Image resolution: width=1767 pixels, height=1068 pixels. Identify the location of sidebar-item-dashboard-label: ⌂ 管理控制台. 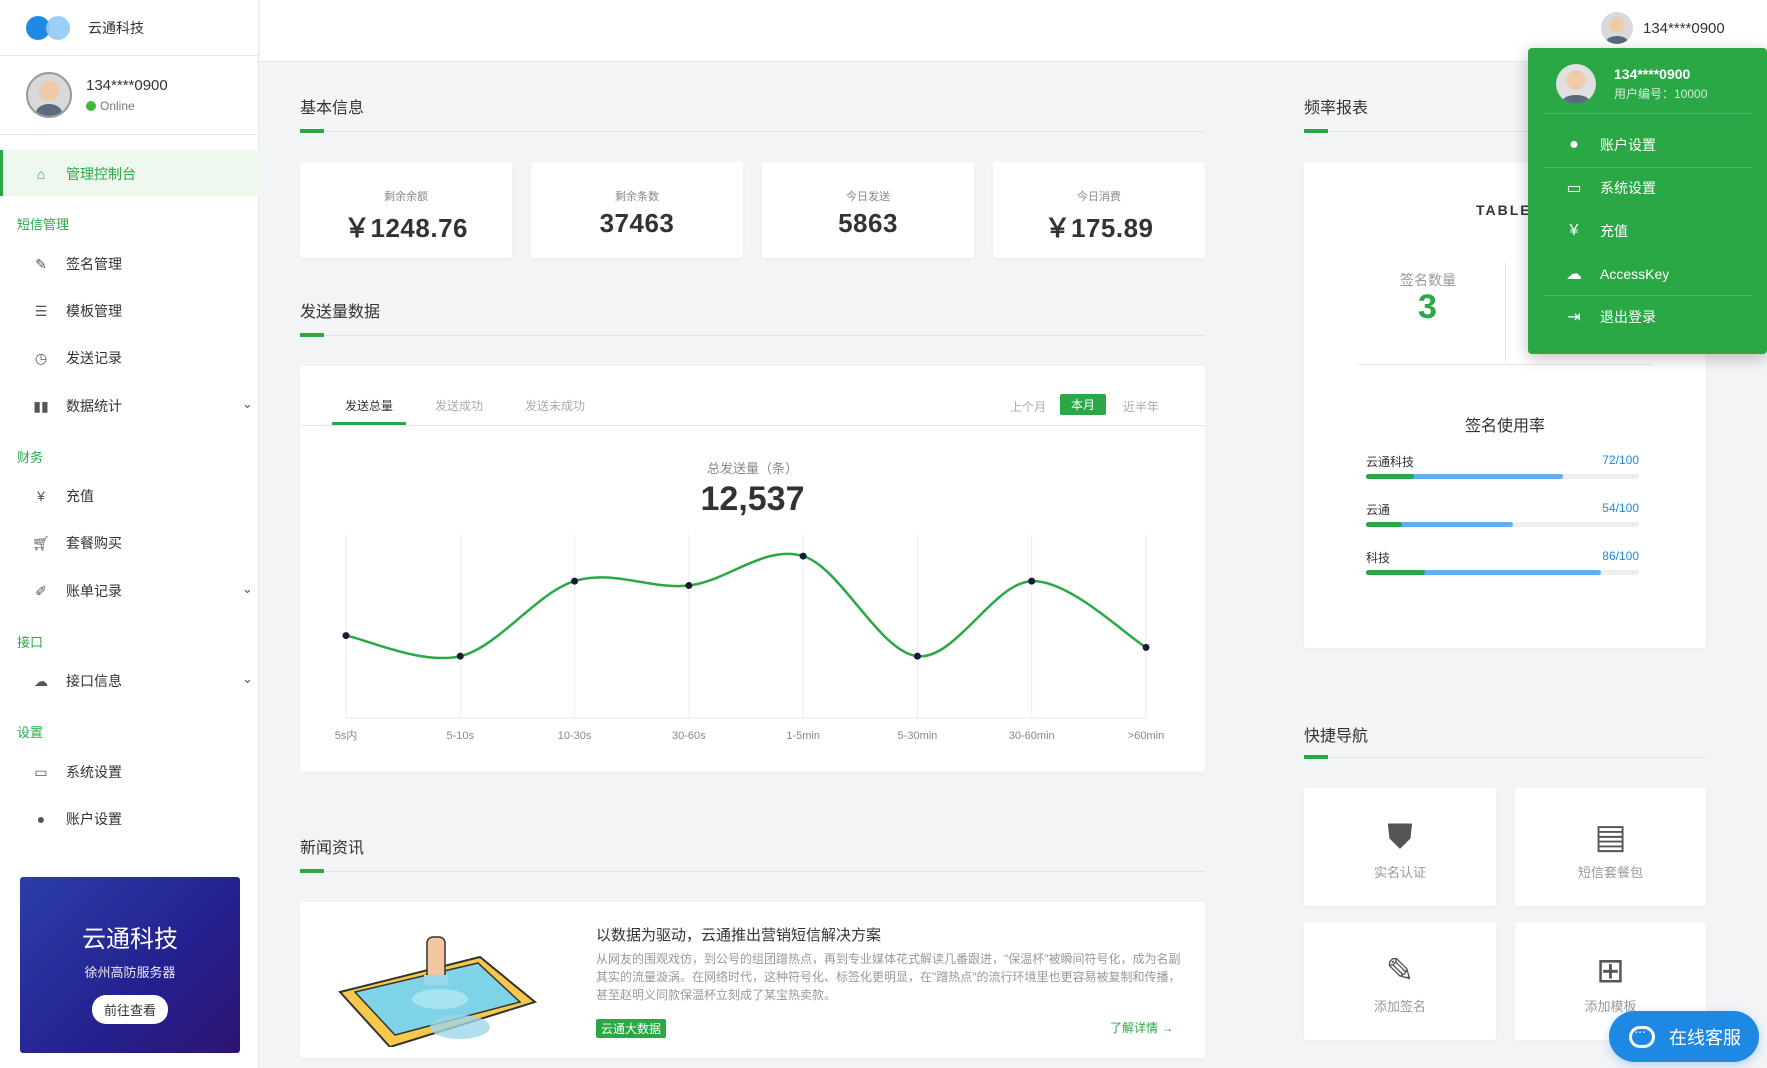
(83, 174).